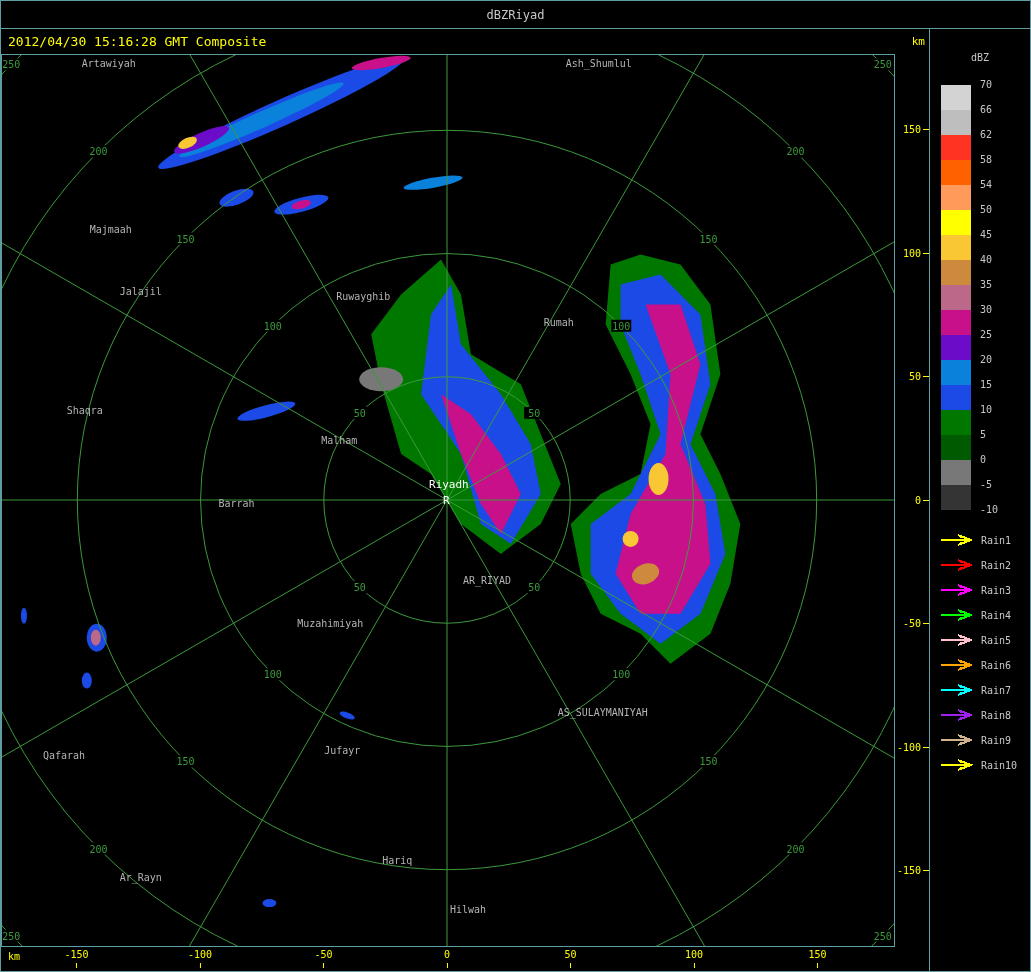 This screenshot has width=1031, height=972. What do you see at coordinates (996, 540) in the screenshot?
I see `legend-item-label: Rain1` at bounding box center [996, 540].